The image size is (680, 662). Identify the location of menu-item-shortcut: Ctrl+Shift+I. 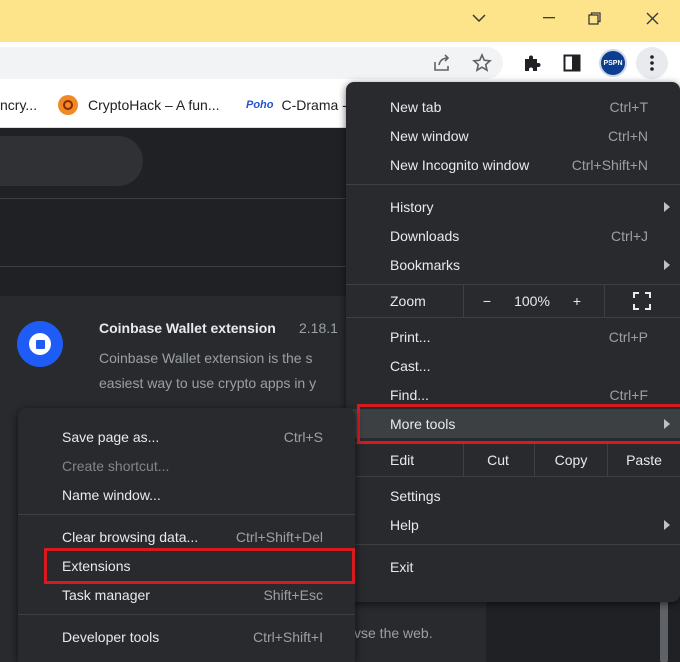
(287, 636).